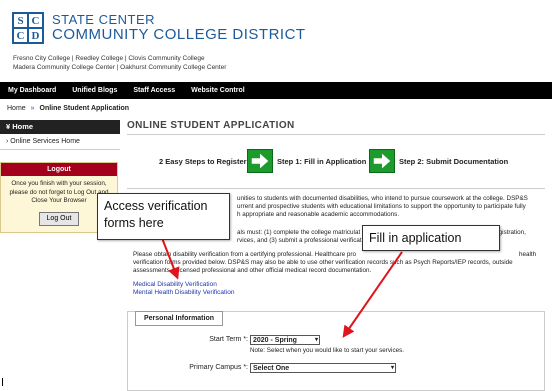 The image size is (552, 391). I want to click on district-logo: S C C D, so click(28, 28).